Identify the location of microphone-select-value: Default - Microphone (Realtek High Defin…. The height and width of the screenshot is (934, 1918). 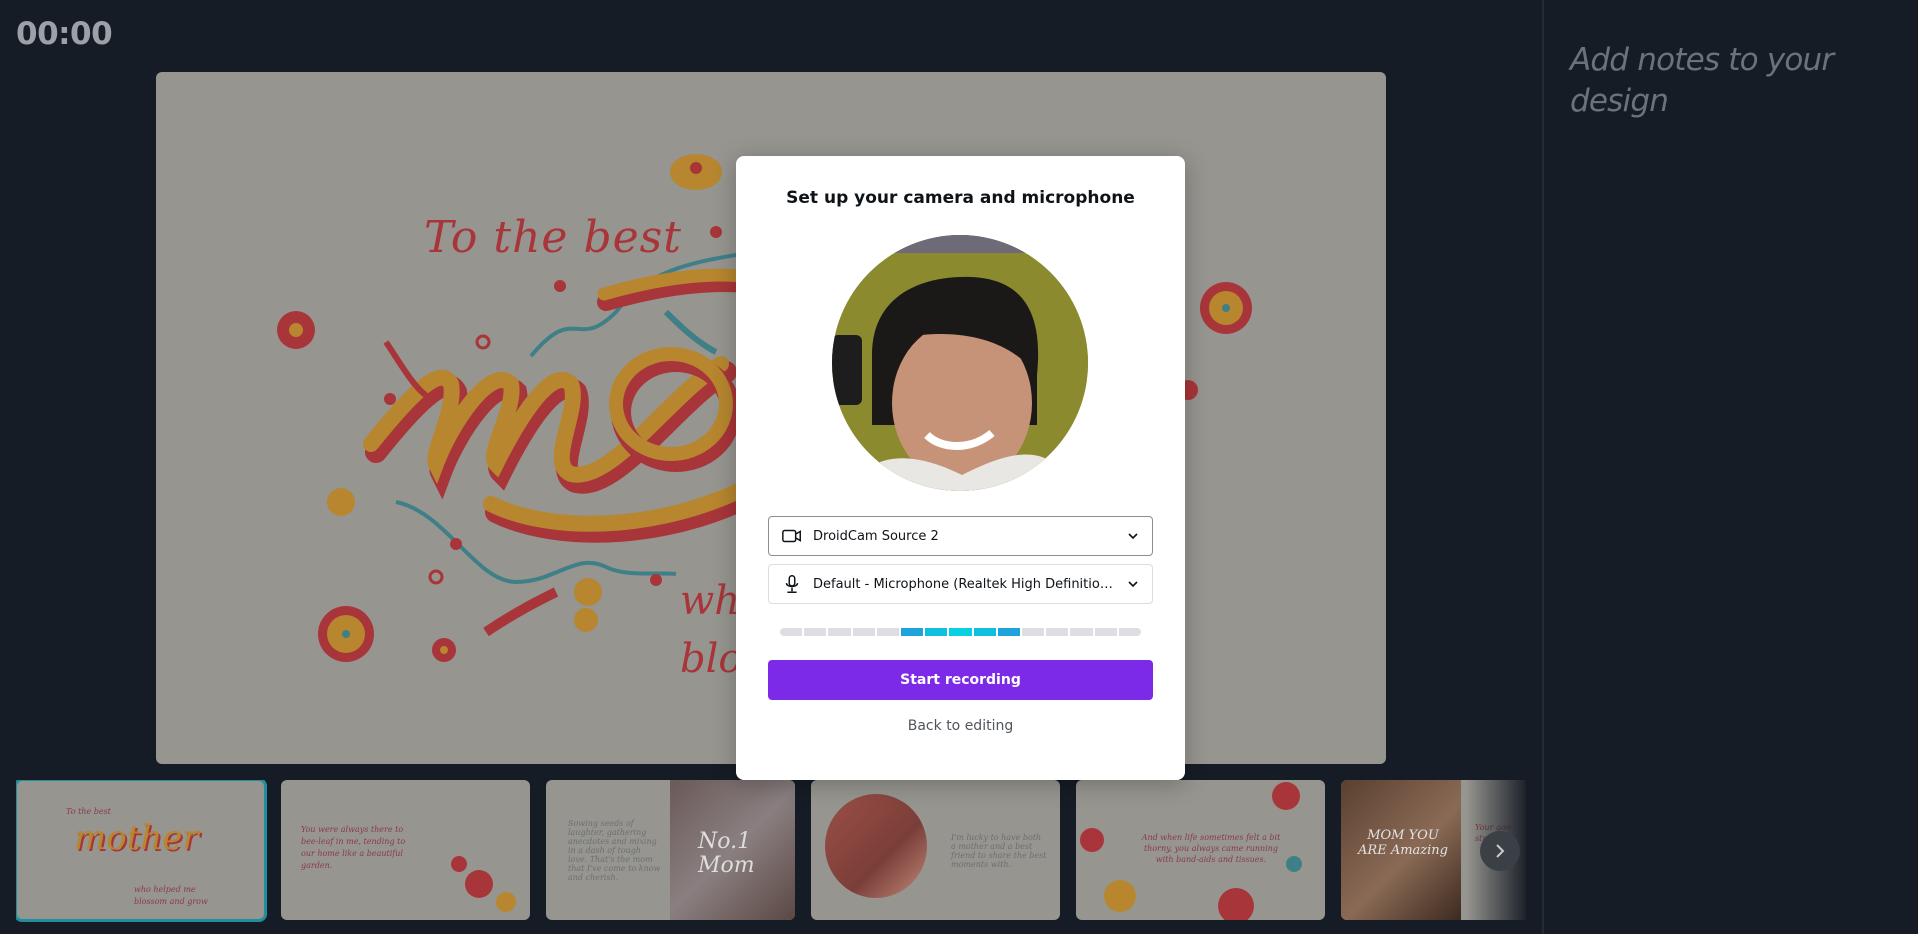
(965, 584).